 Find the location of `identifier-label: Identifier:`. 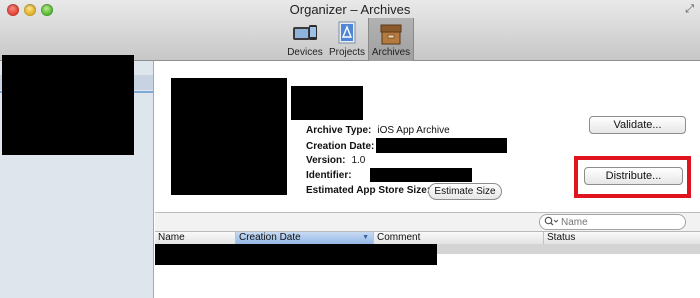

identifier-label: Identifier: is located at coordinates (329, 175).